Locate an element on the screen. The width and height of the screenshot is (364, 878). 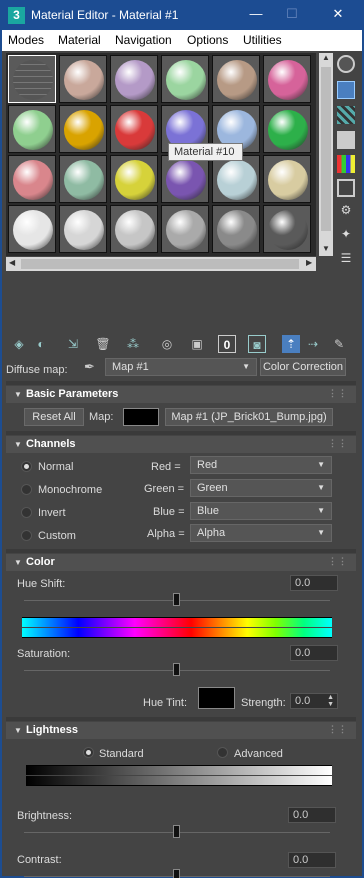
show-shaded-icon: 0 is located at coordinates (227, 344).